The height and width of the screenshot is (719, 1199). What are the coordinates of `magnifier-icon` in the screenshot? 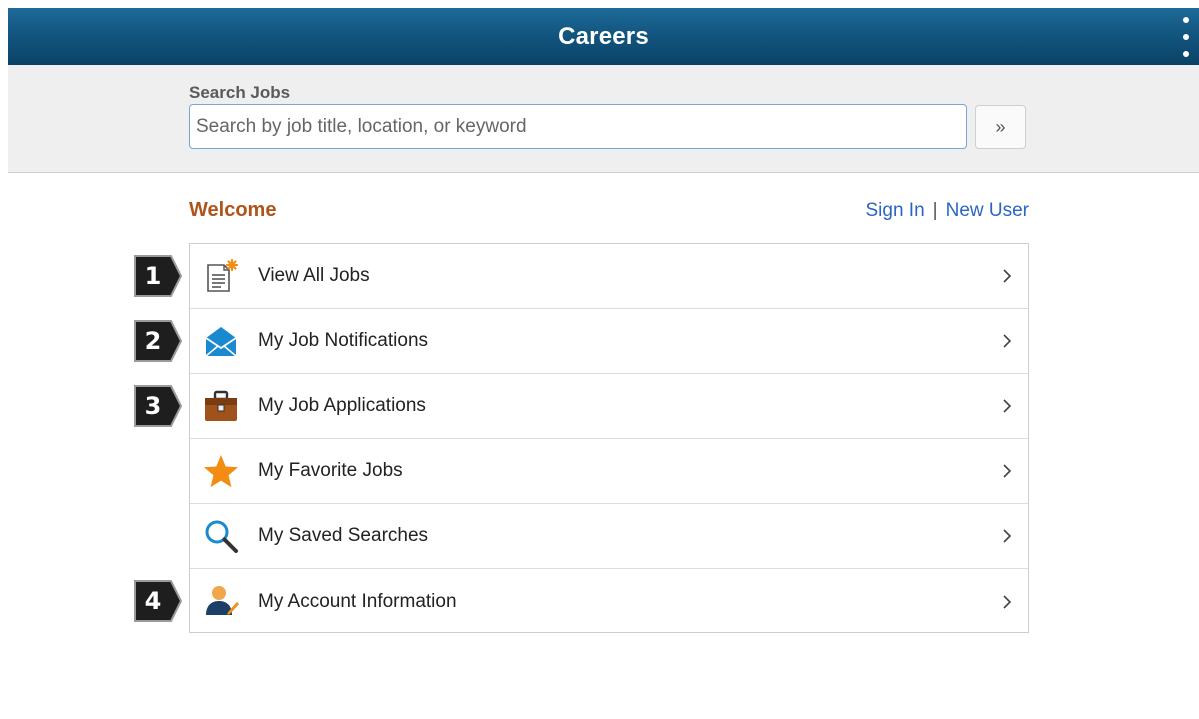 It's located at (221, 536).